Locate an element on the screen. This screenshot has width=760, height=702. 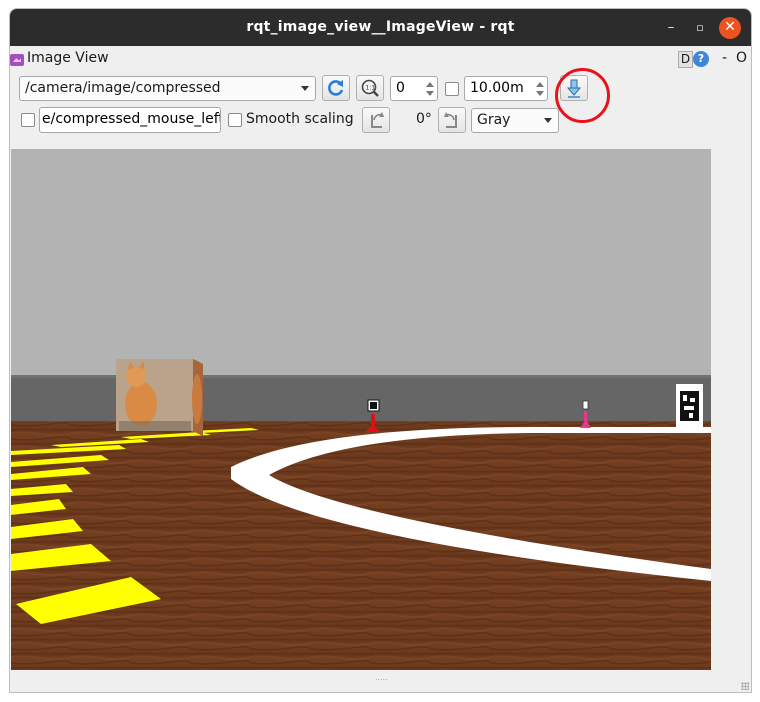
window-title: rqt_image_view__ImageView - rqt is located at coordinates (380, 27).